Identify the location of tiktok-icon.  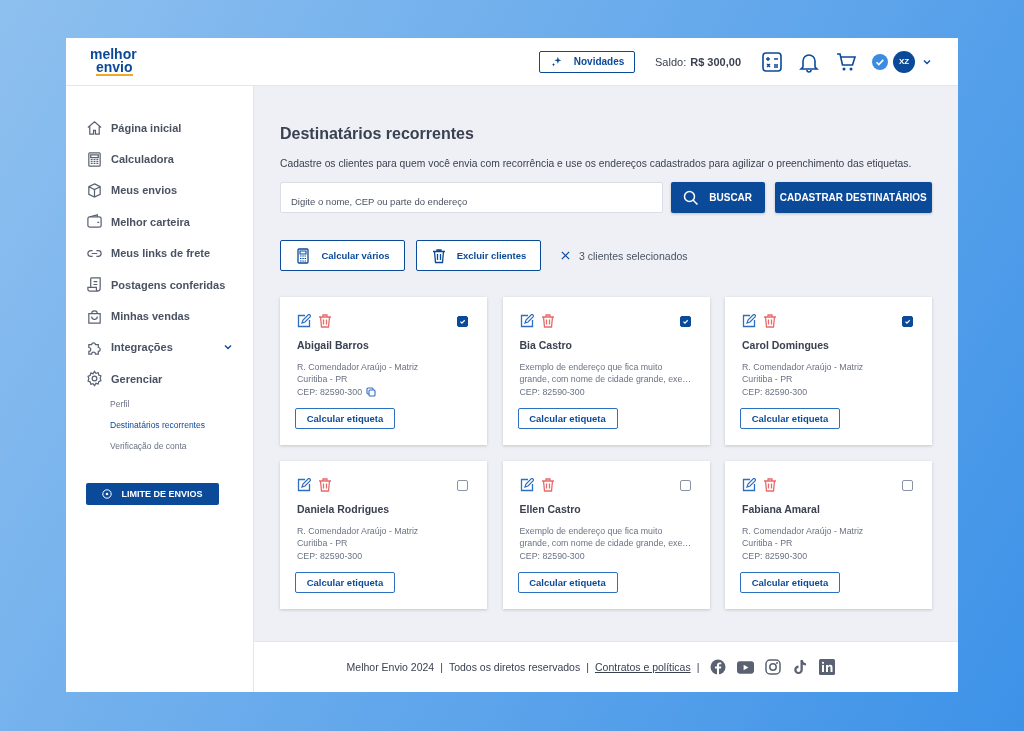
(800, 667).